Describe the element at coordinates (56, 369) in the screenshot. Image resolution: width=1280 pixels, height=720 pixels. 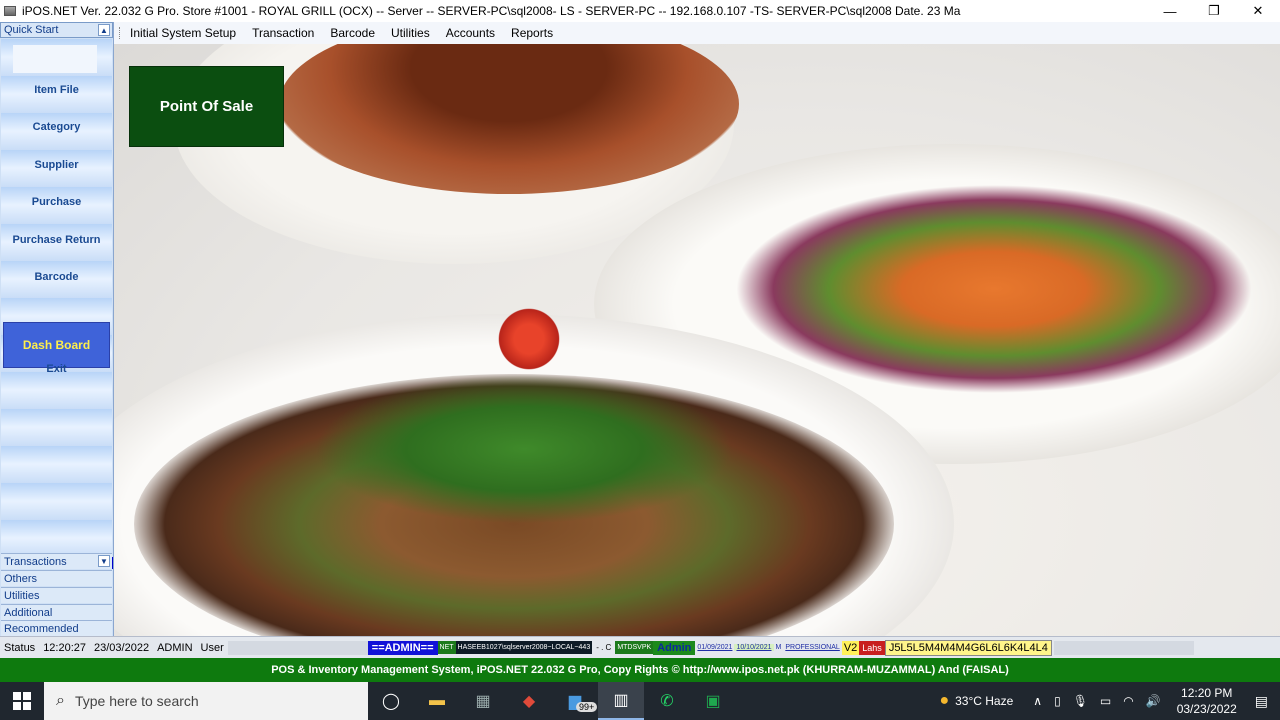
I see `sidebar-item-exit: Exit` at that location.